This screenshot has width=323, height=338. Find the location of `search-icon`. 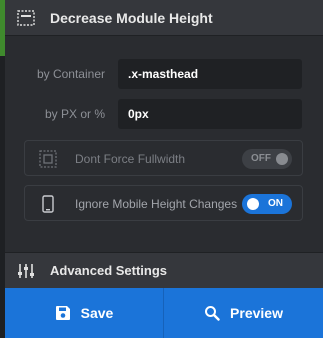

search-icon is located at coordinates (212, 313).